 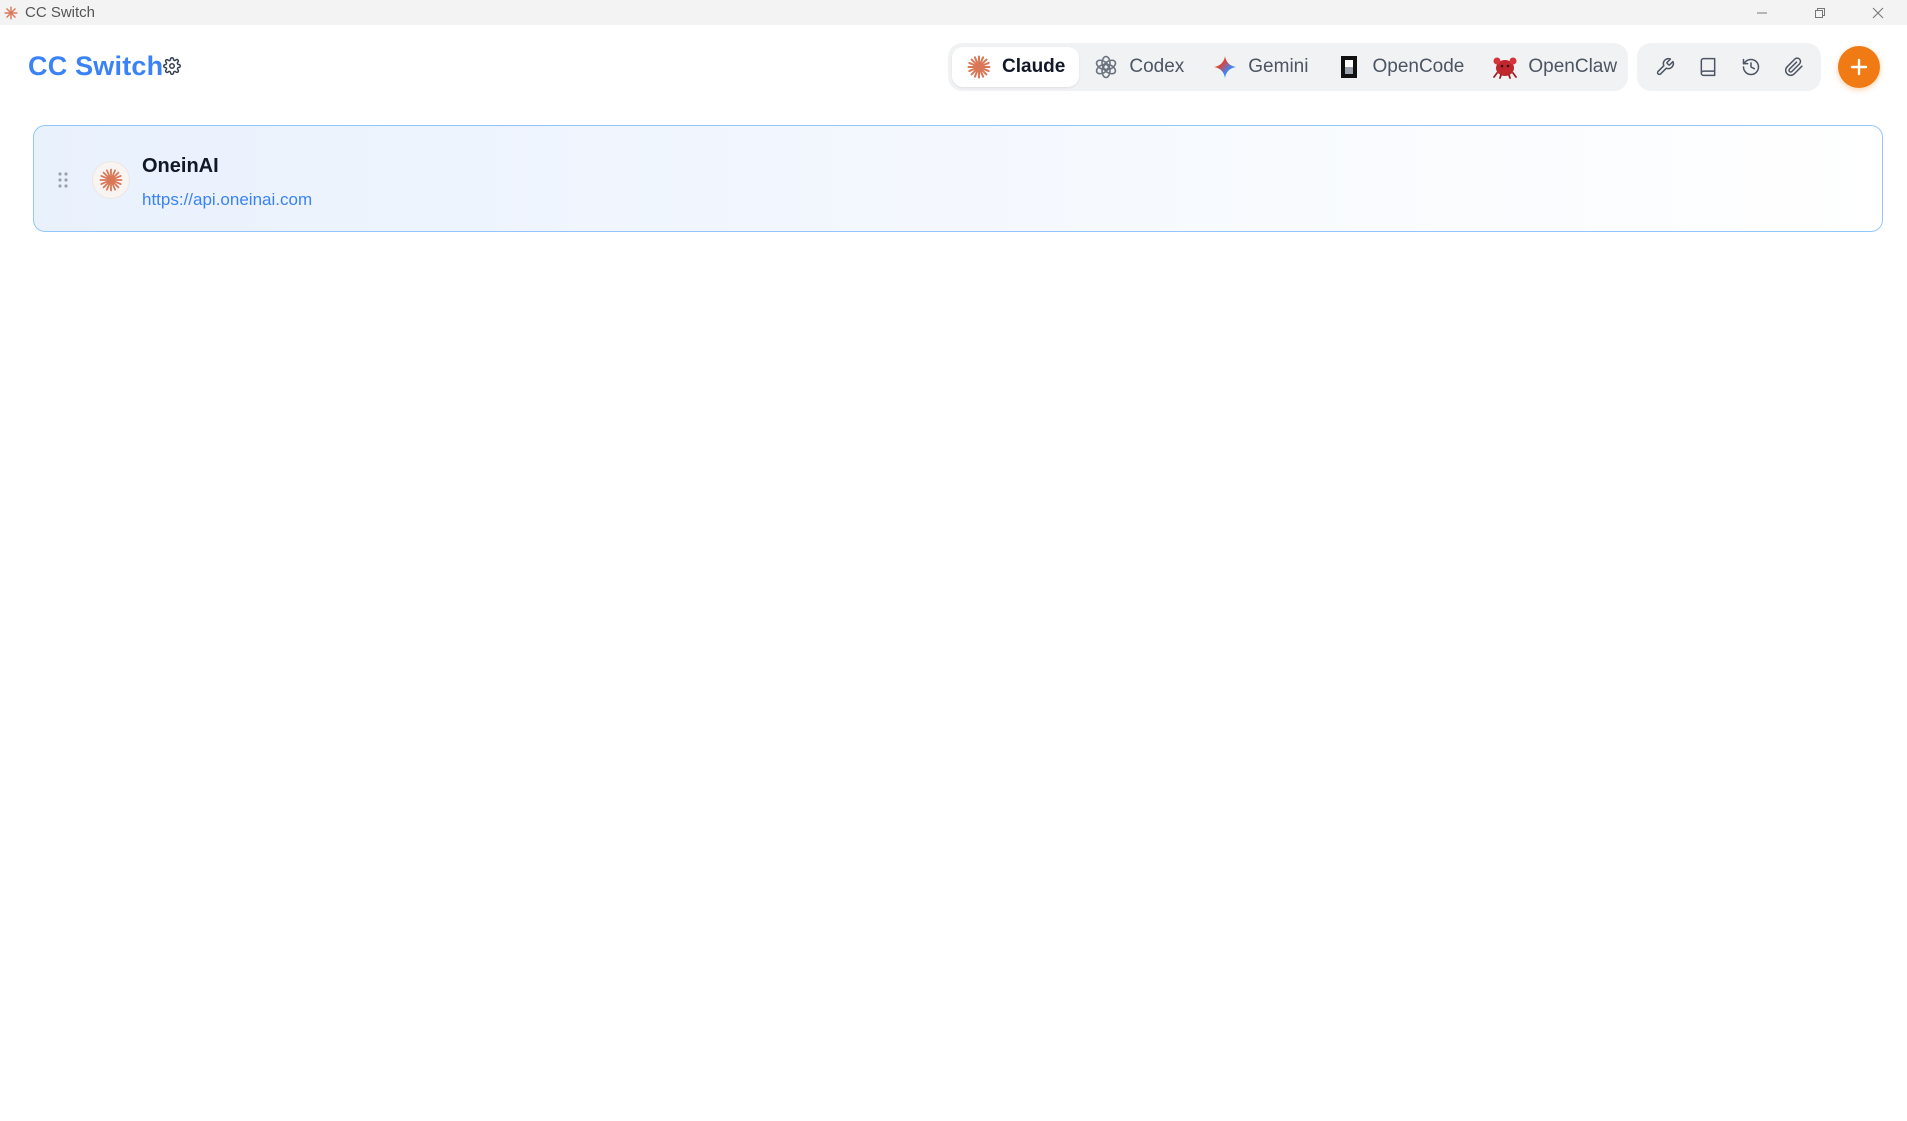 I want to click on tab-claude: Claude, so click(x=1016, y=67).